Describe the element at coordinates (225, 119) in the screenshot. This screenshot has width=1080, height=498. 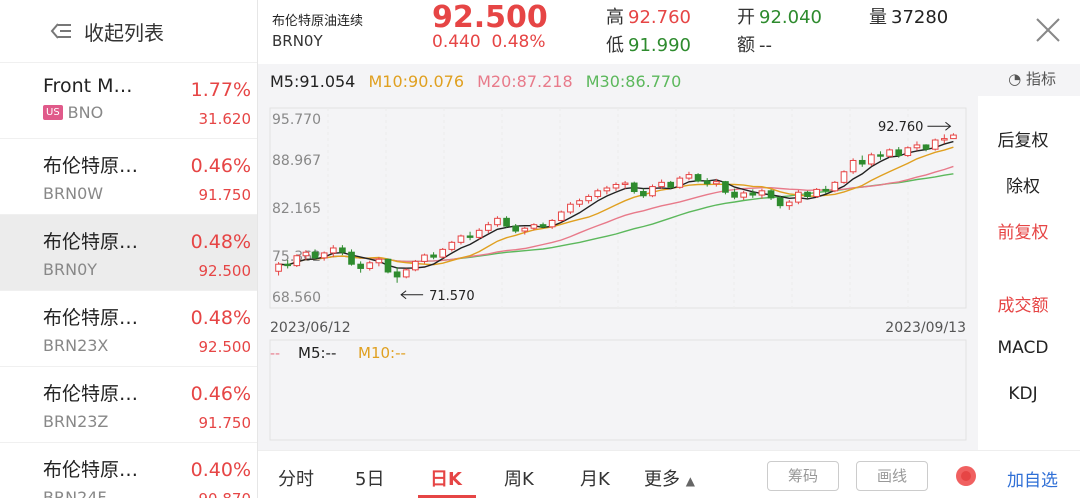
I see `watchlist-item-price: 31.620` at that location.